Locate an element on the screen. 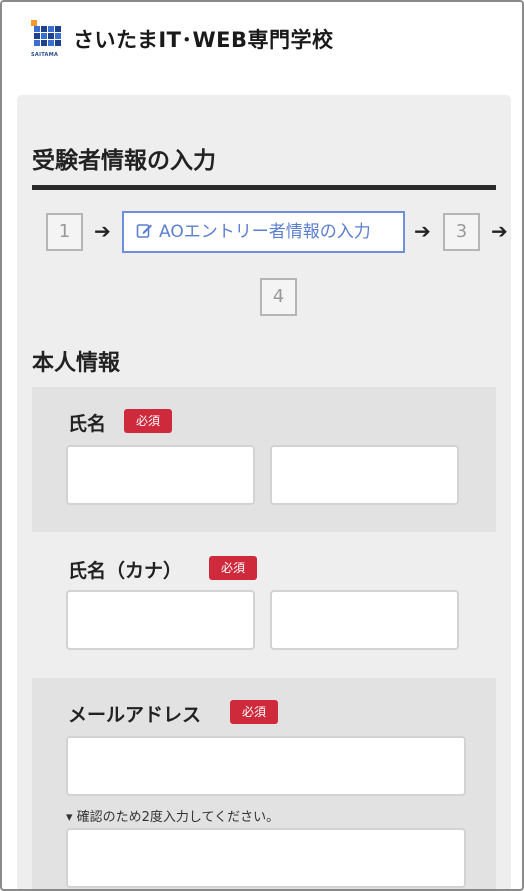 This screenshot has height=891, width=524. step-4: 4 is located at coordinates (278, 297).